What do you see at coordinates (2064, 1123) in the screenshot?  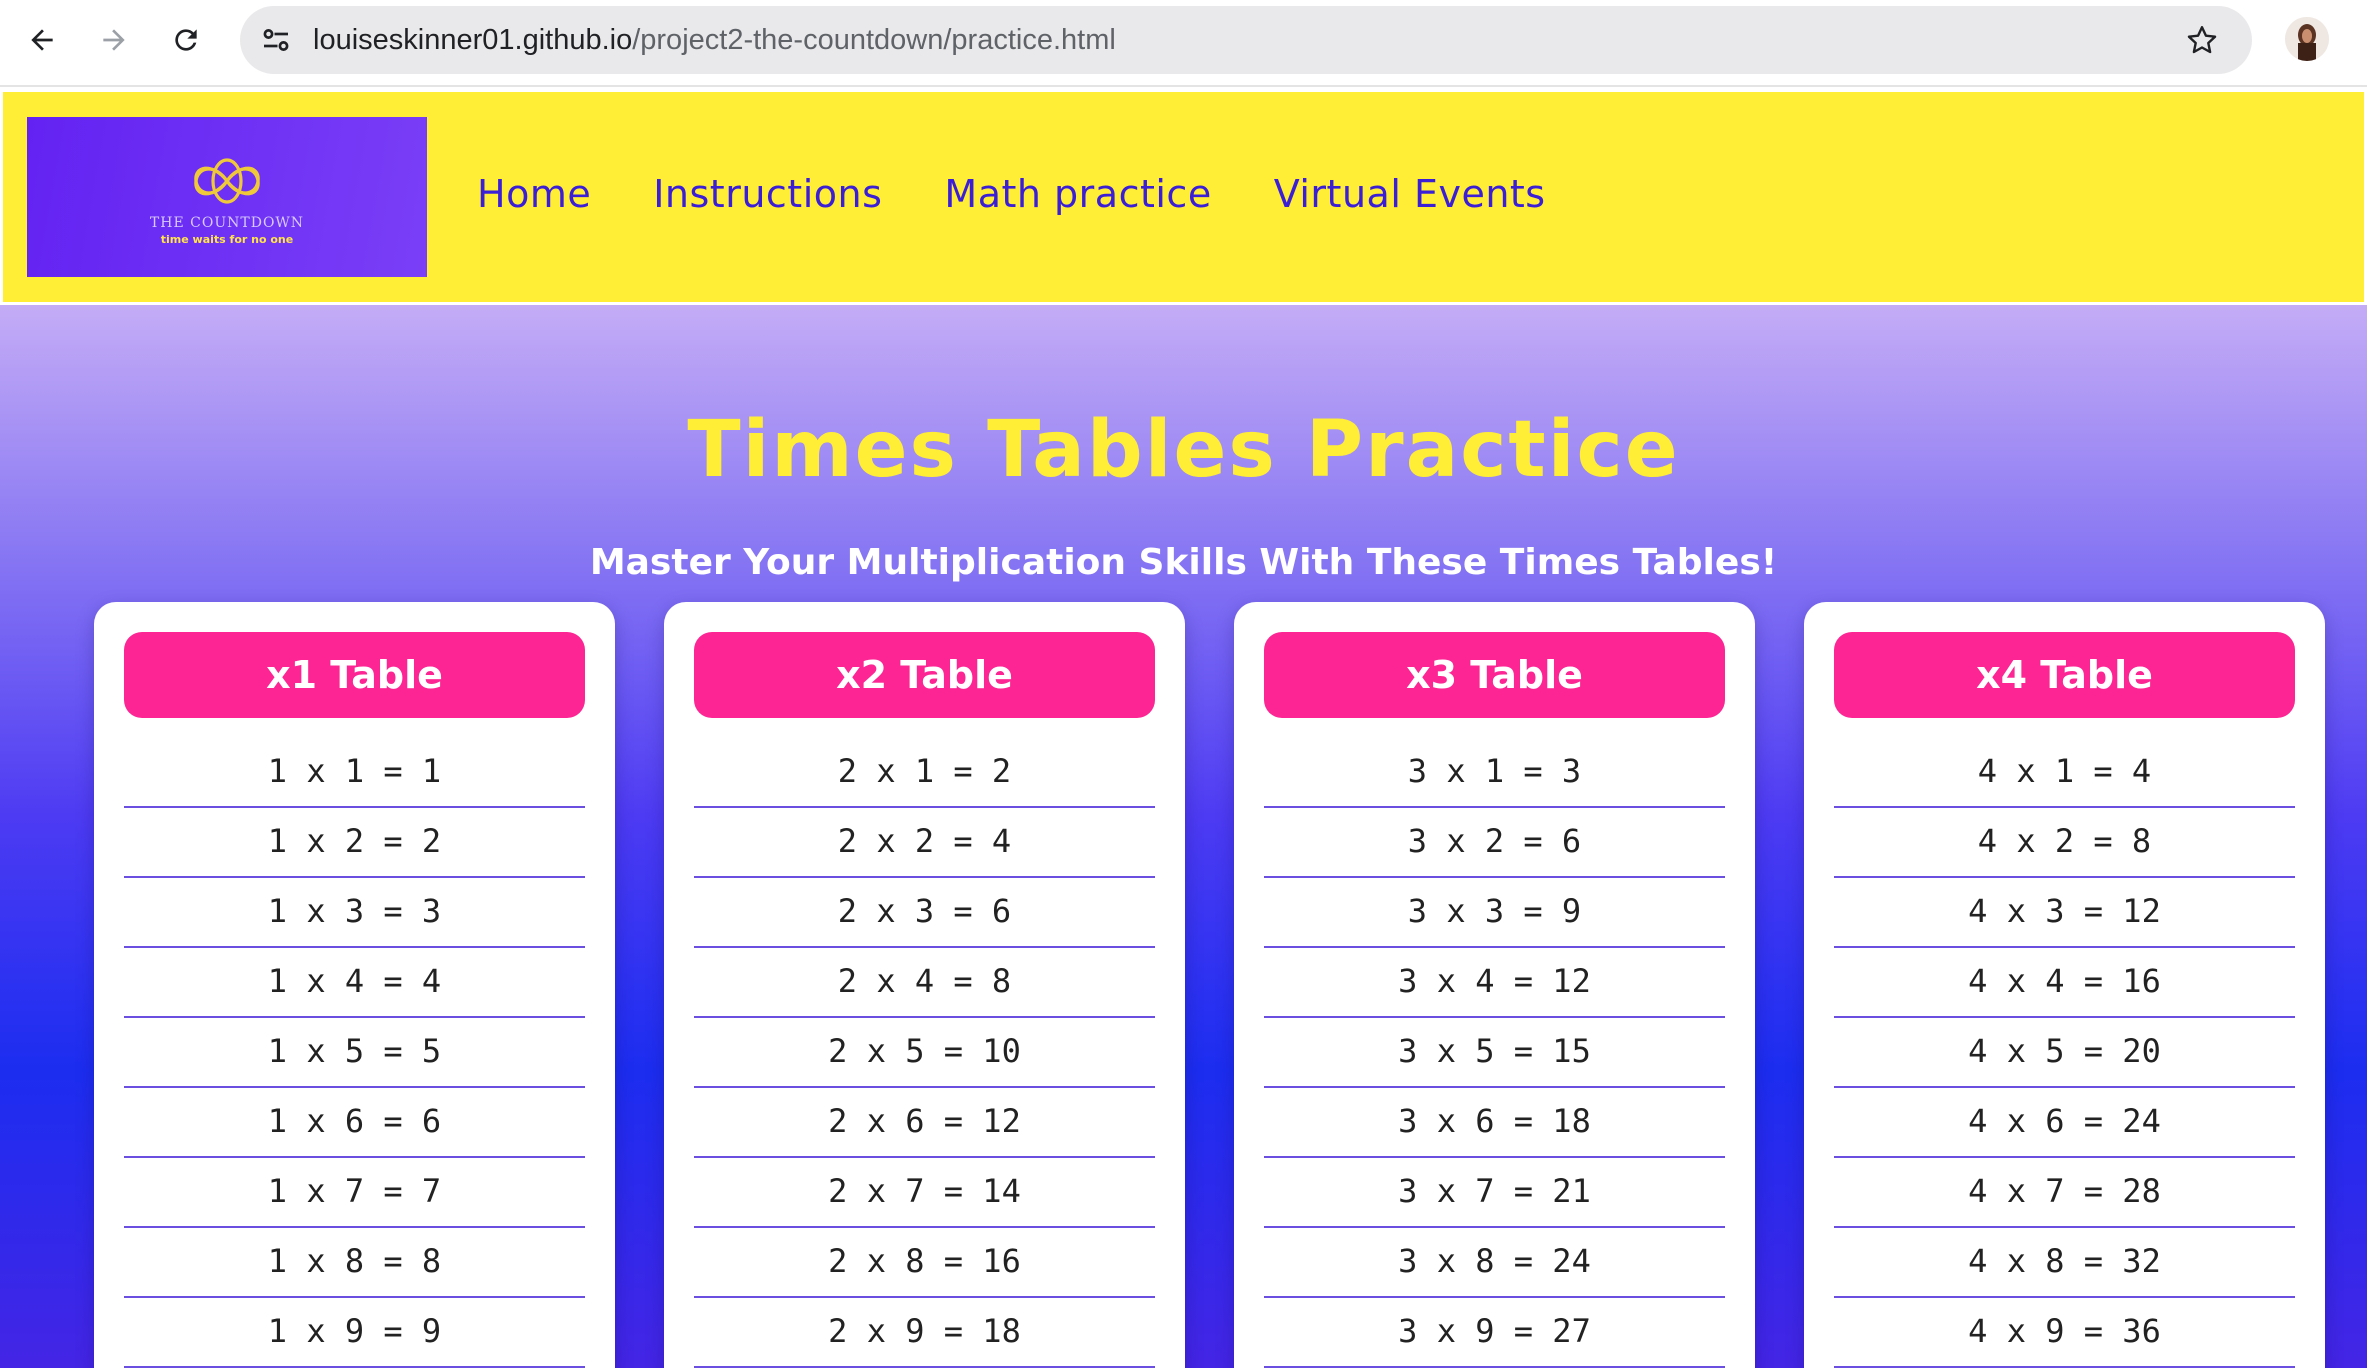 I see `table-row: 4 x 6 = 24` at bounding box center [2064, 1123].